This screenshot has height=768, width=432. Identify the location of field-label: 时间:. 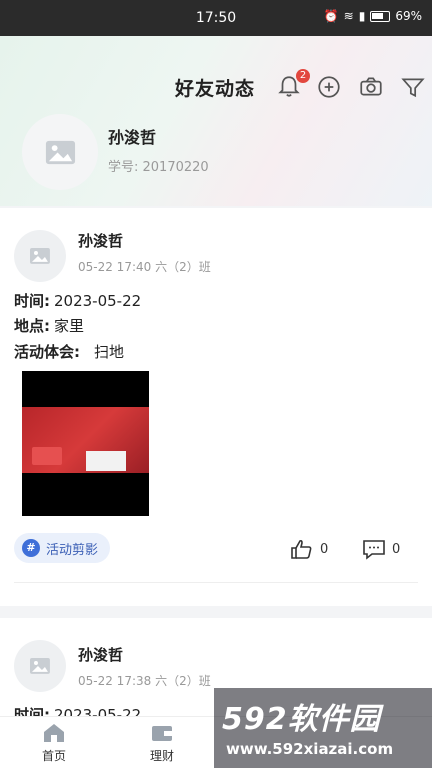
(32, 301).